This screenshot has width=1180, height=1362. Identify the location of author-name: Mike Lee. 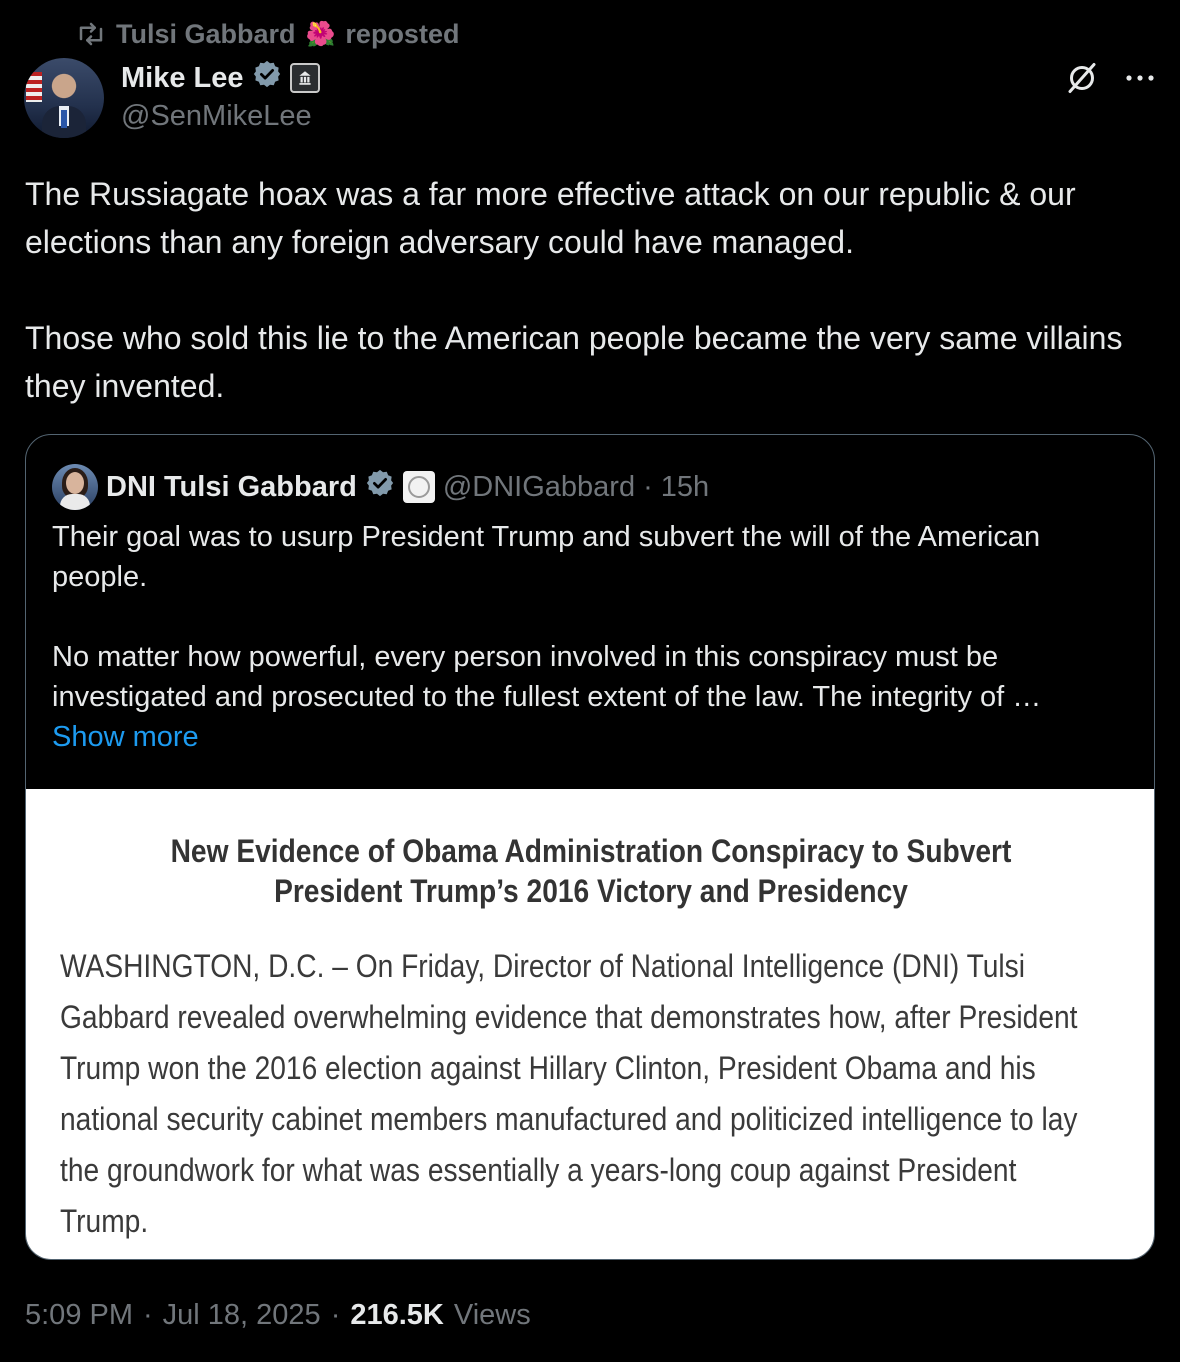
(182, 78).